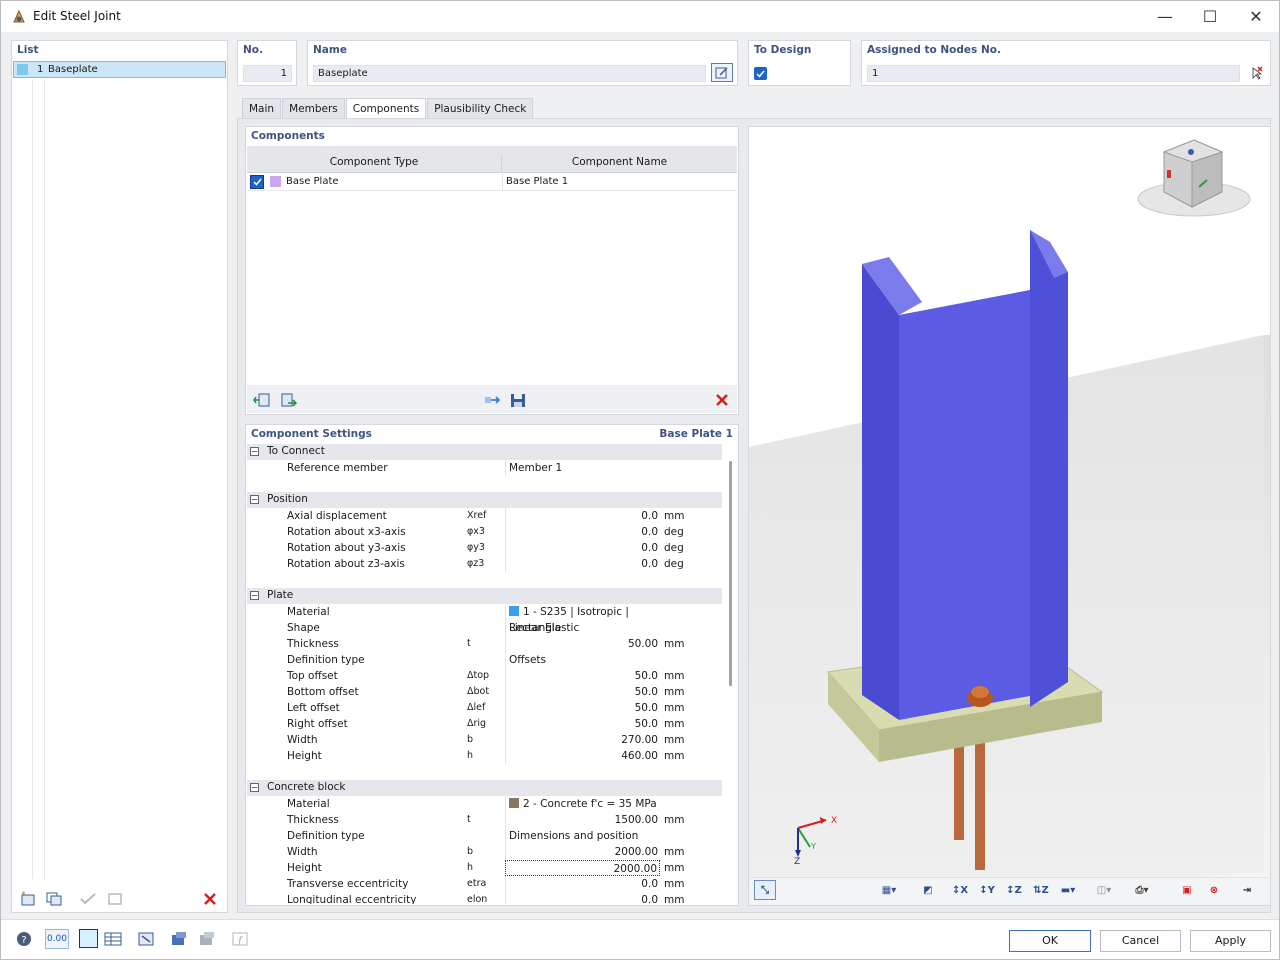 This screenshot has height=960, width=1280. I want to click on position-row: Rotation about y3-axis φy3 0.0 deg, so click(484, 548).